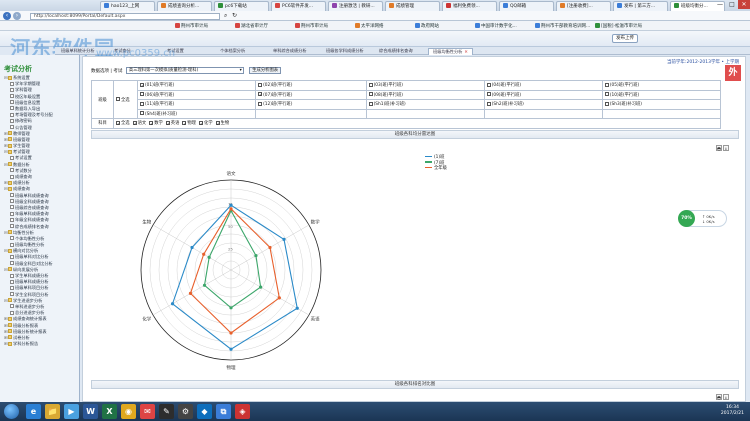 The width and height of the screenshot is (750, 421). I want to click on start-button, so click(11, 411).